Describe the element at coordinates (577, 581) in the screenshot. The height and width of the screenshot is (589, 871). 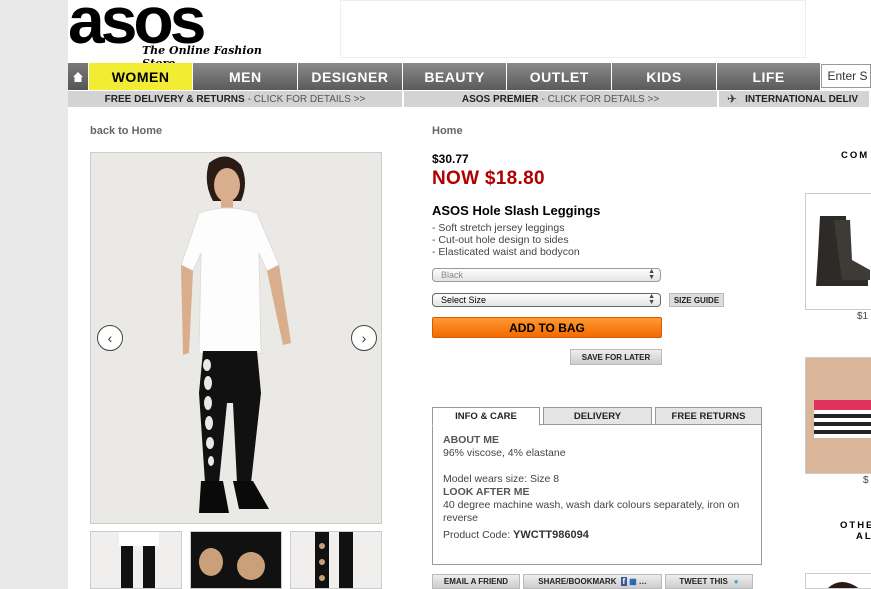
I see `share-bookmark-label: SHARE/BOOKMARK` at that location.